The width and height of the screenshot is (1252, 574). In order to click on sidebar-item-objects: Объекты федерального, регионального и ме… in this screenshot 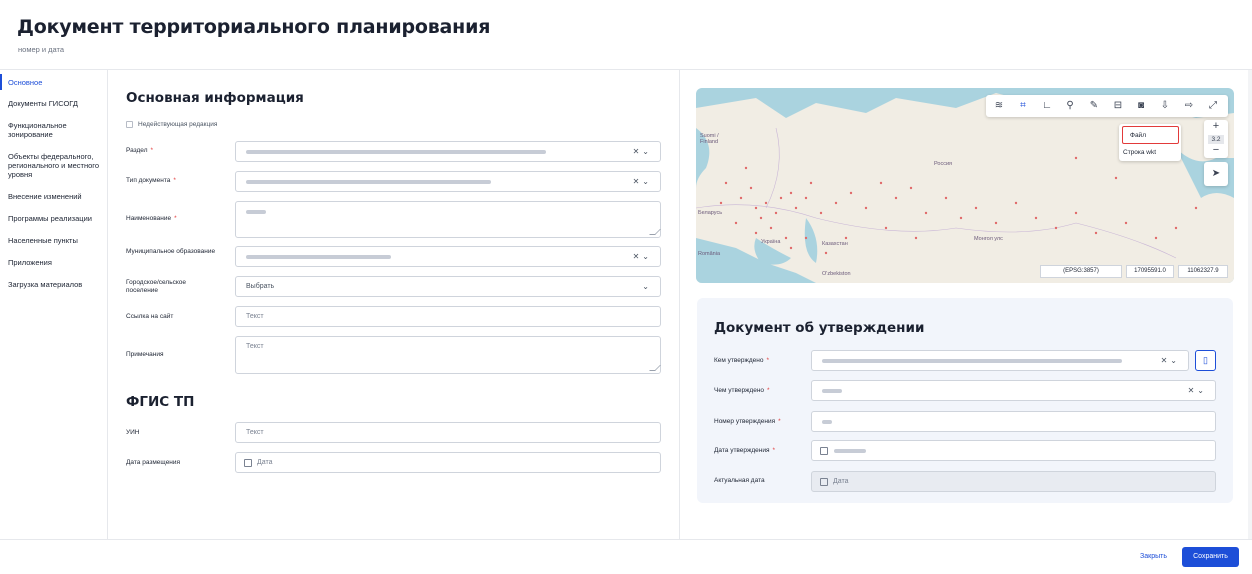, I will do `click(56, 165)`.